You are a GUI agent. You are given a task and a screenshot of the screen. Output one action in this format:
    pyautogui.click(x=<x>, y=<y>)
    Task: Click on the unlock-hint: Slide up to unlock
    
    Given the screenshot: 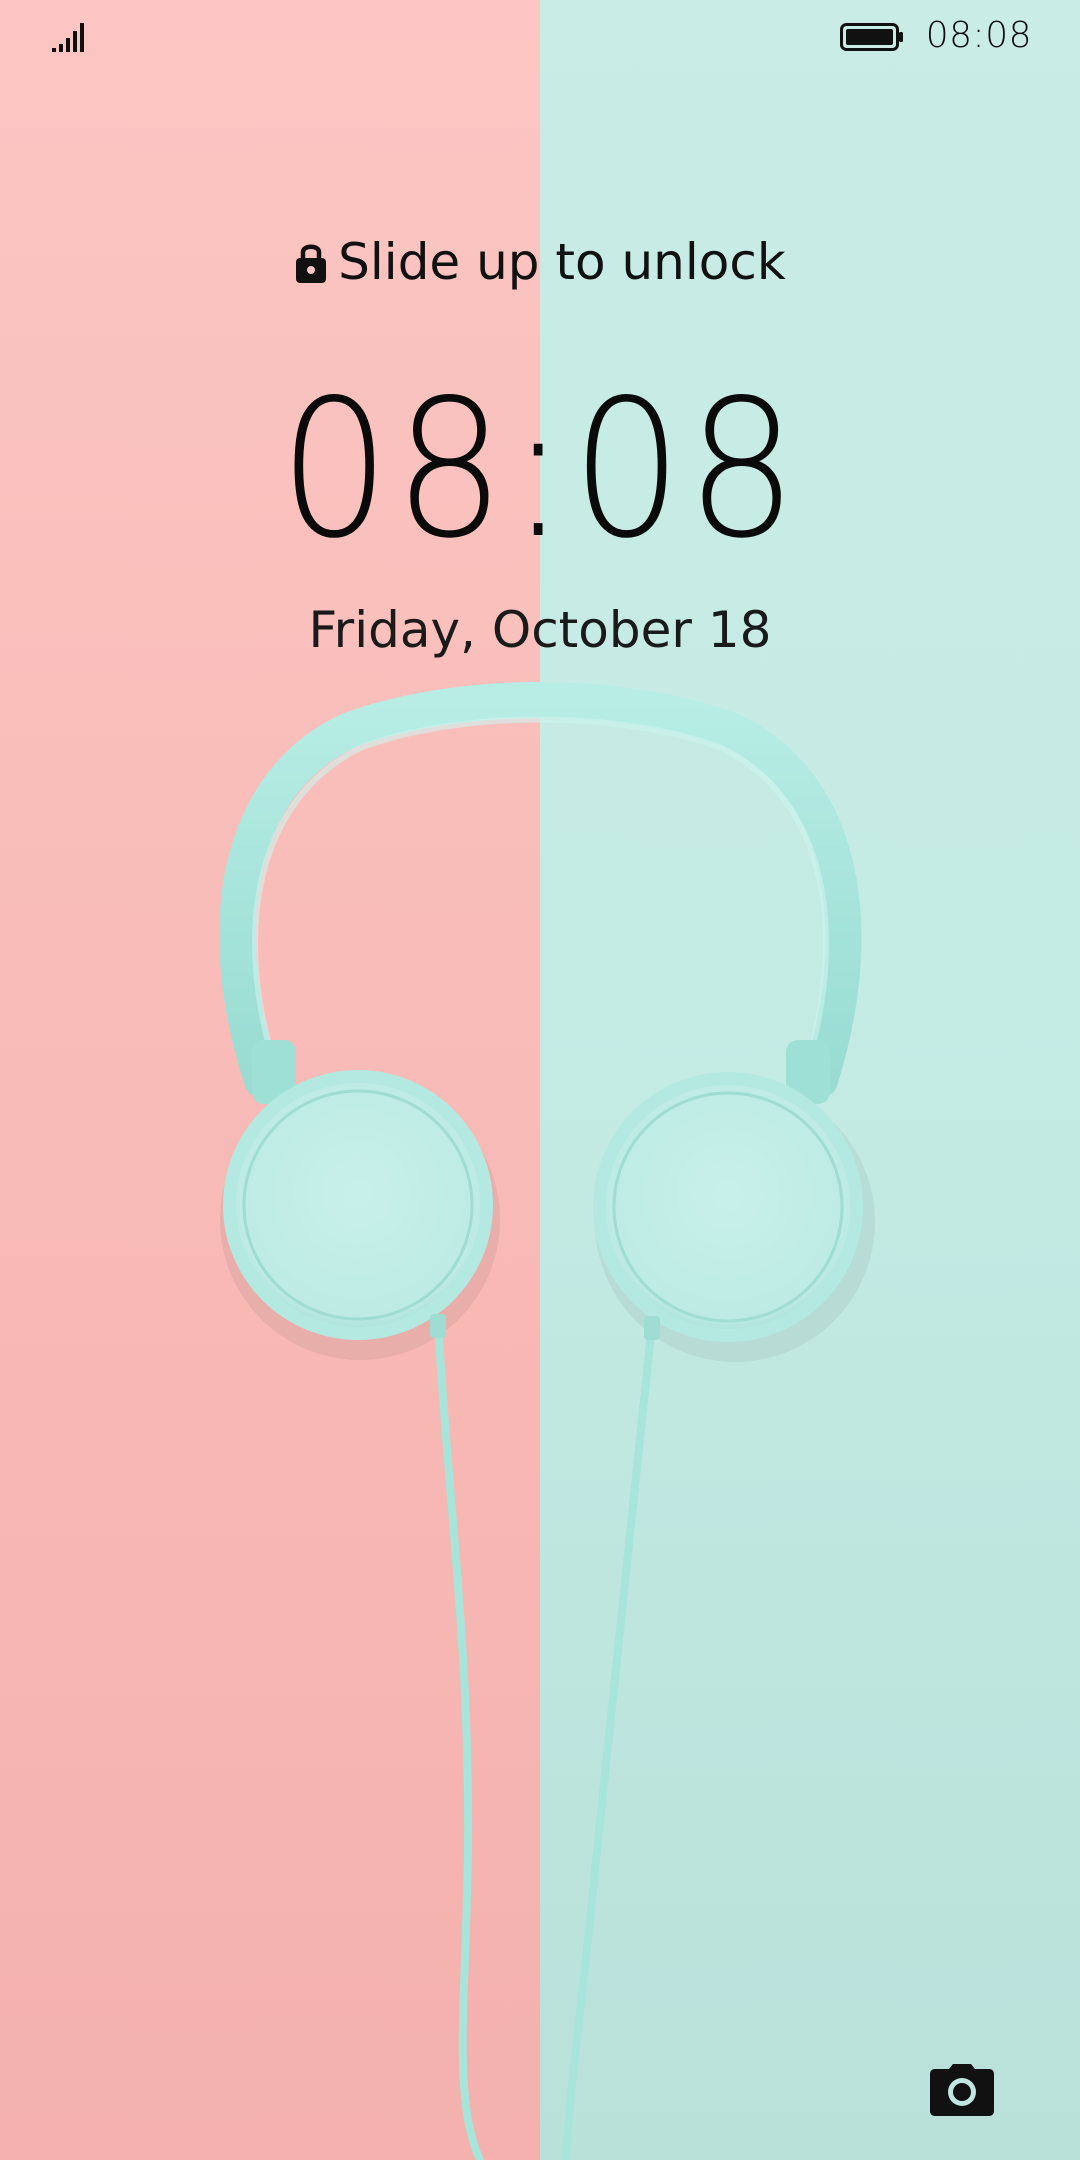 What is the action you would take?
    pyautogui.click(x=540, y=262)
    